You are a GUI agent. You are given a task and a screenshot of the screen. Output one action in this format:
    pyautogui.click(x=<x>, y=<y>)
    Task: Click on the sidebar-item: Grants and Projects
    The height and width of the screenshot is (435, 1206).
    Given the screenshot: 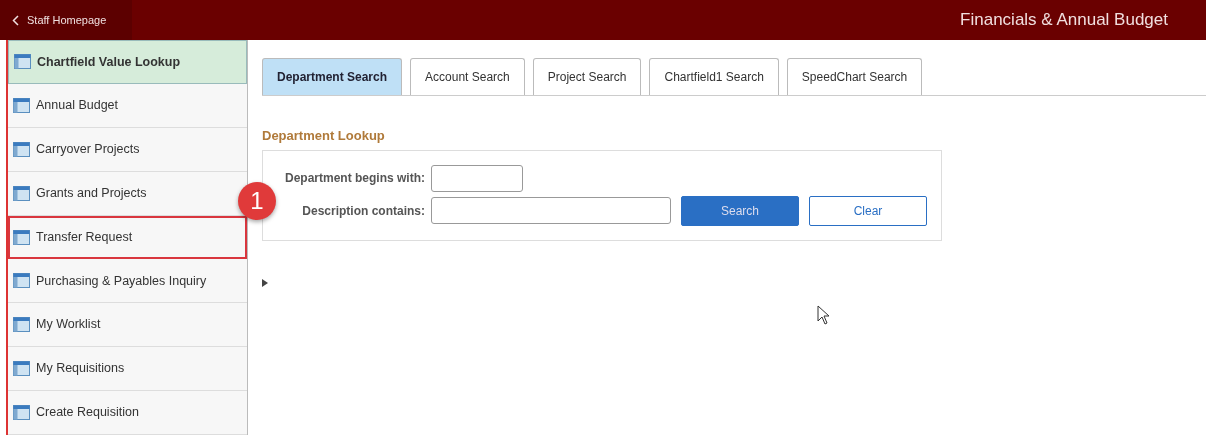 What is the action you would take?
    pyautogui.click(x=127, y=193)
    